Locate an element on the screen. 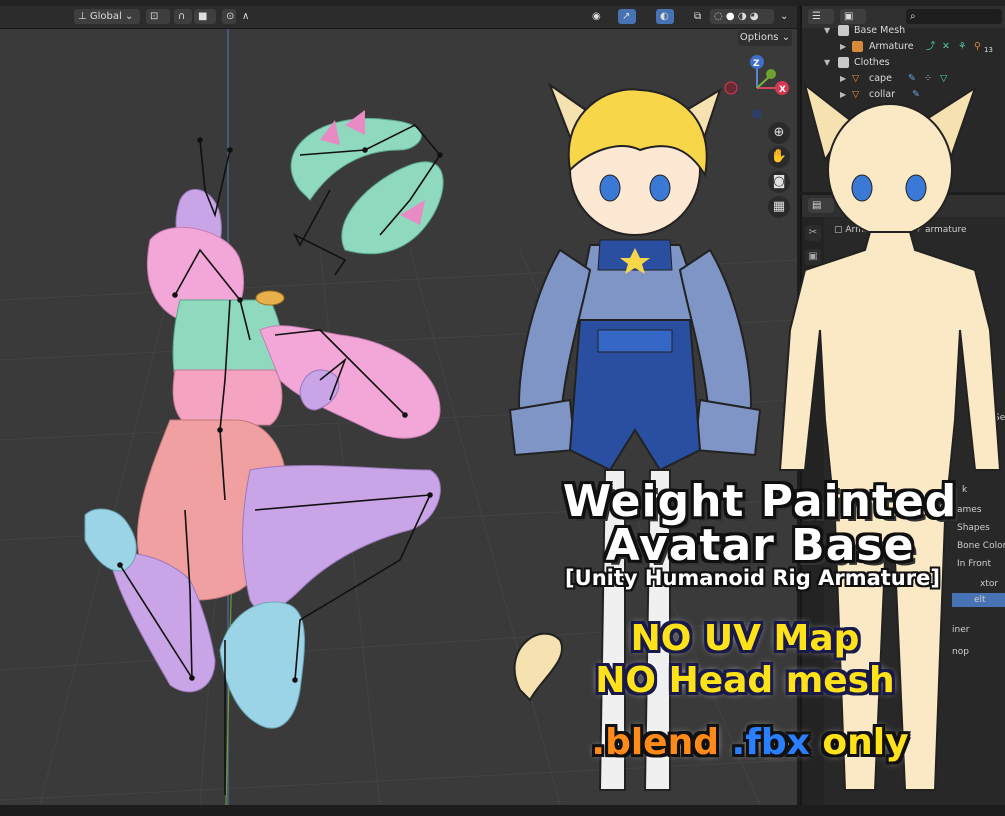 This screenshot has height=816, width=1005. format-blend: .blend is located at coordinates (655, 742).